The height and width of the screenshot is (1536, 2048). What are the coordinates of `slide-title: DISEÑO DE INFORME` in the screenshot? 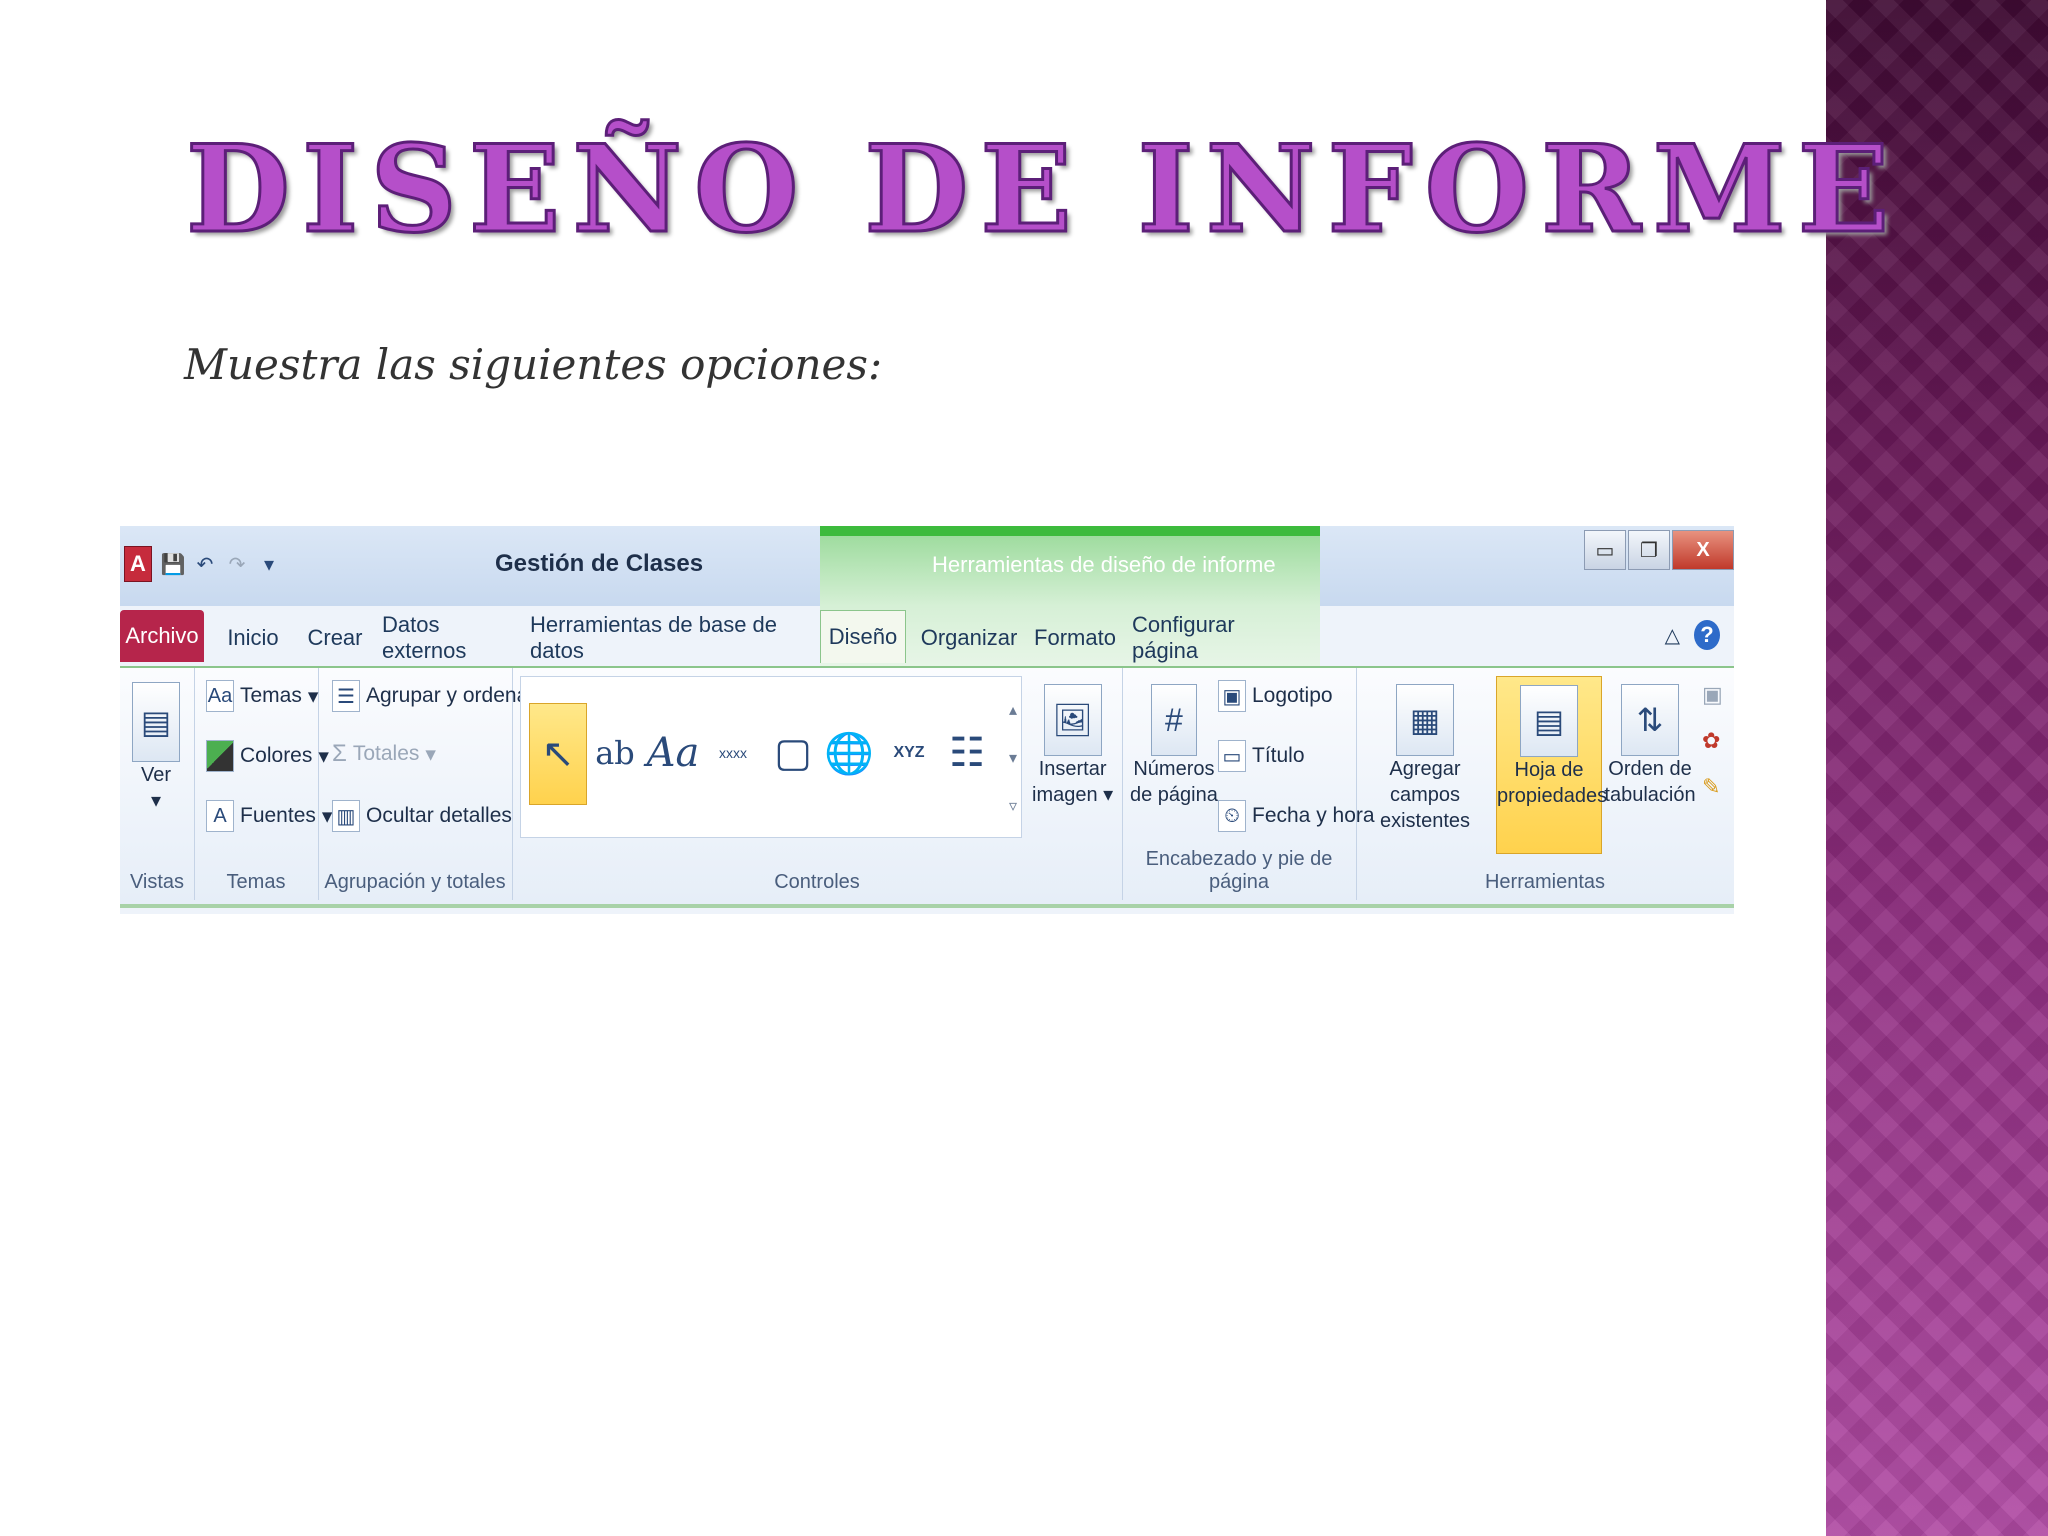 It's located at (1043, 189).